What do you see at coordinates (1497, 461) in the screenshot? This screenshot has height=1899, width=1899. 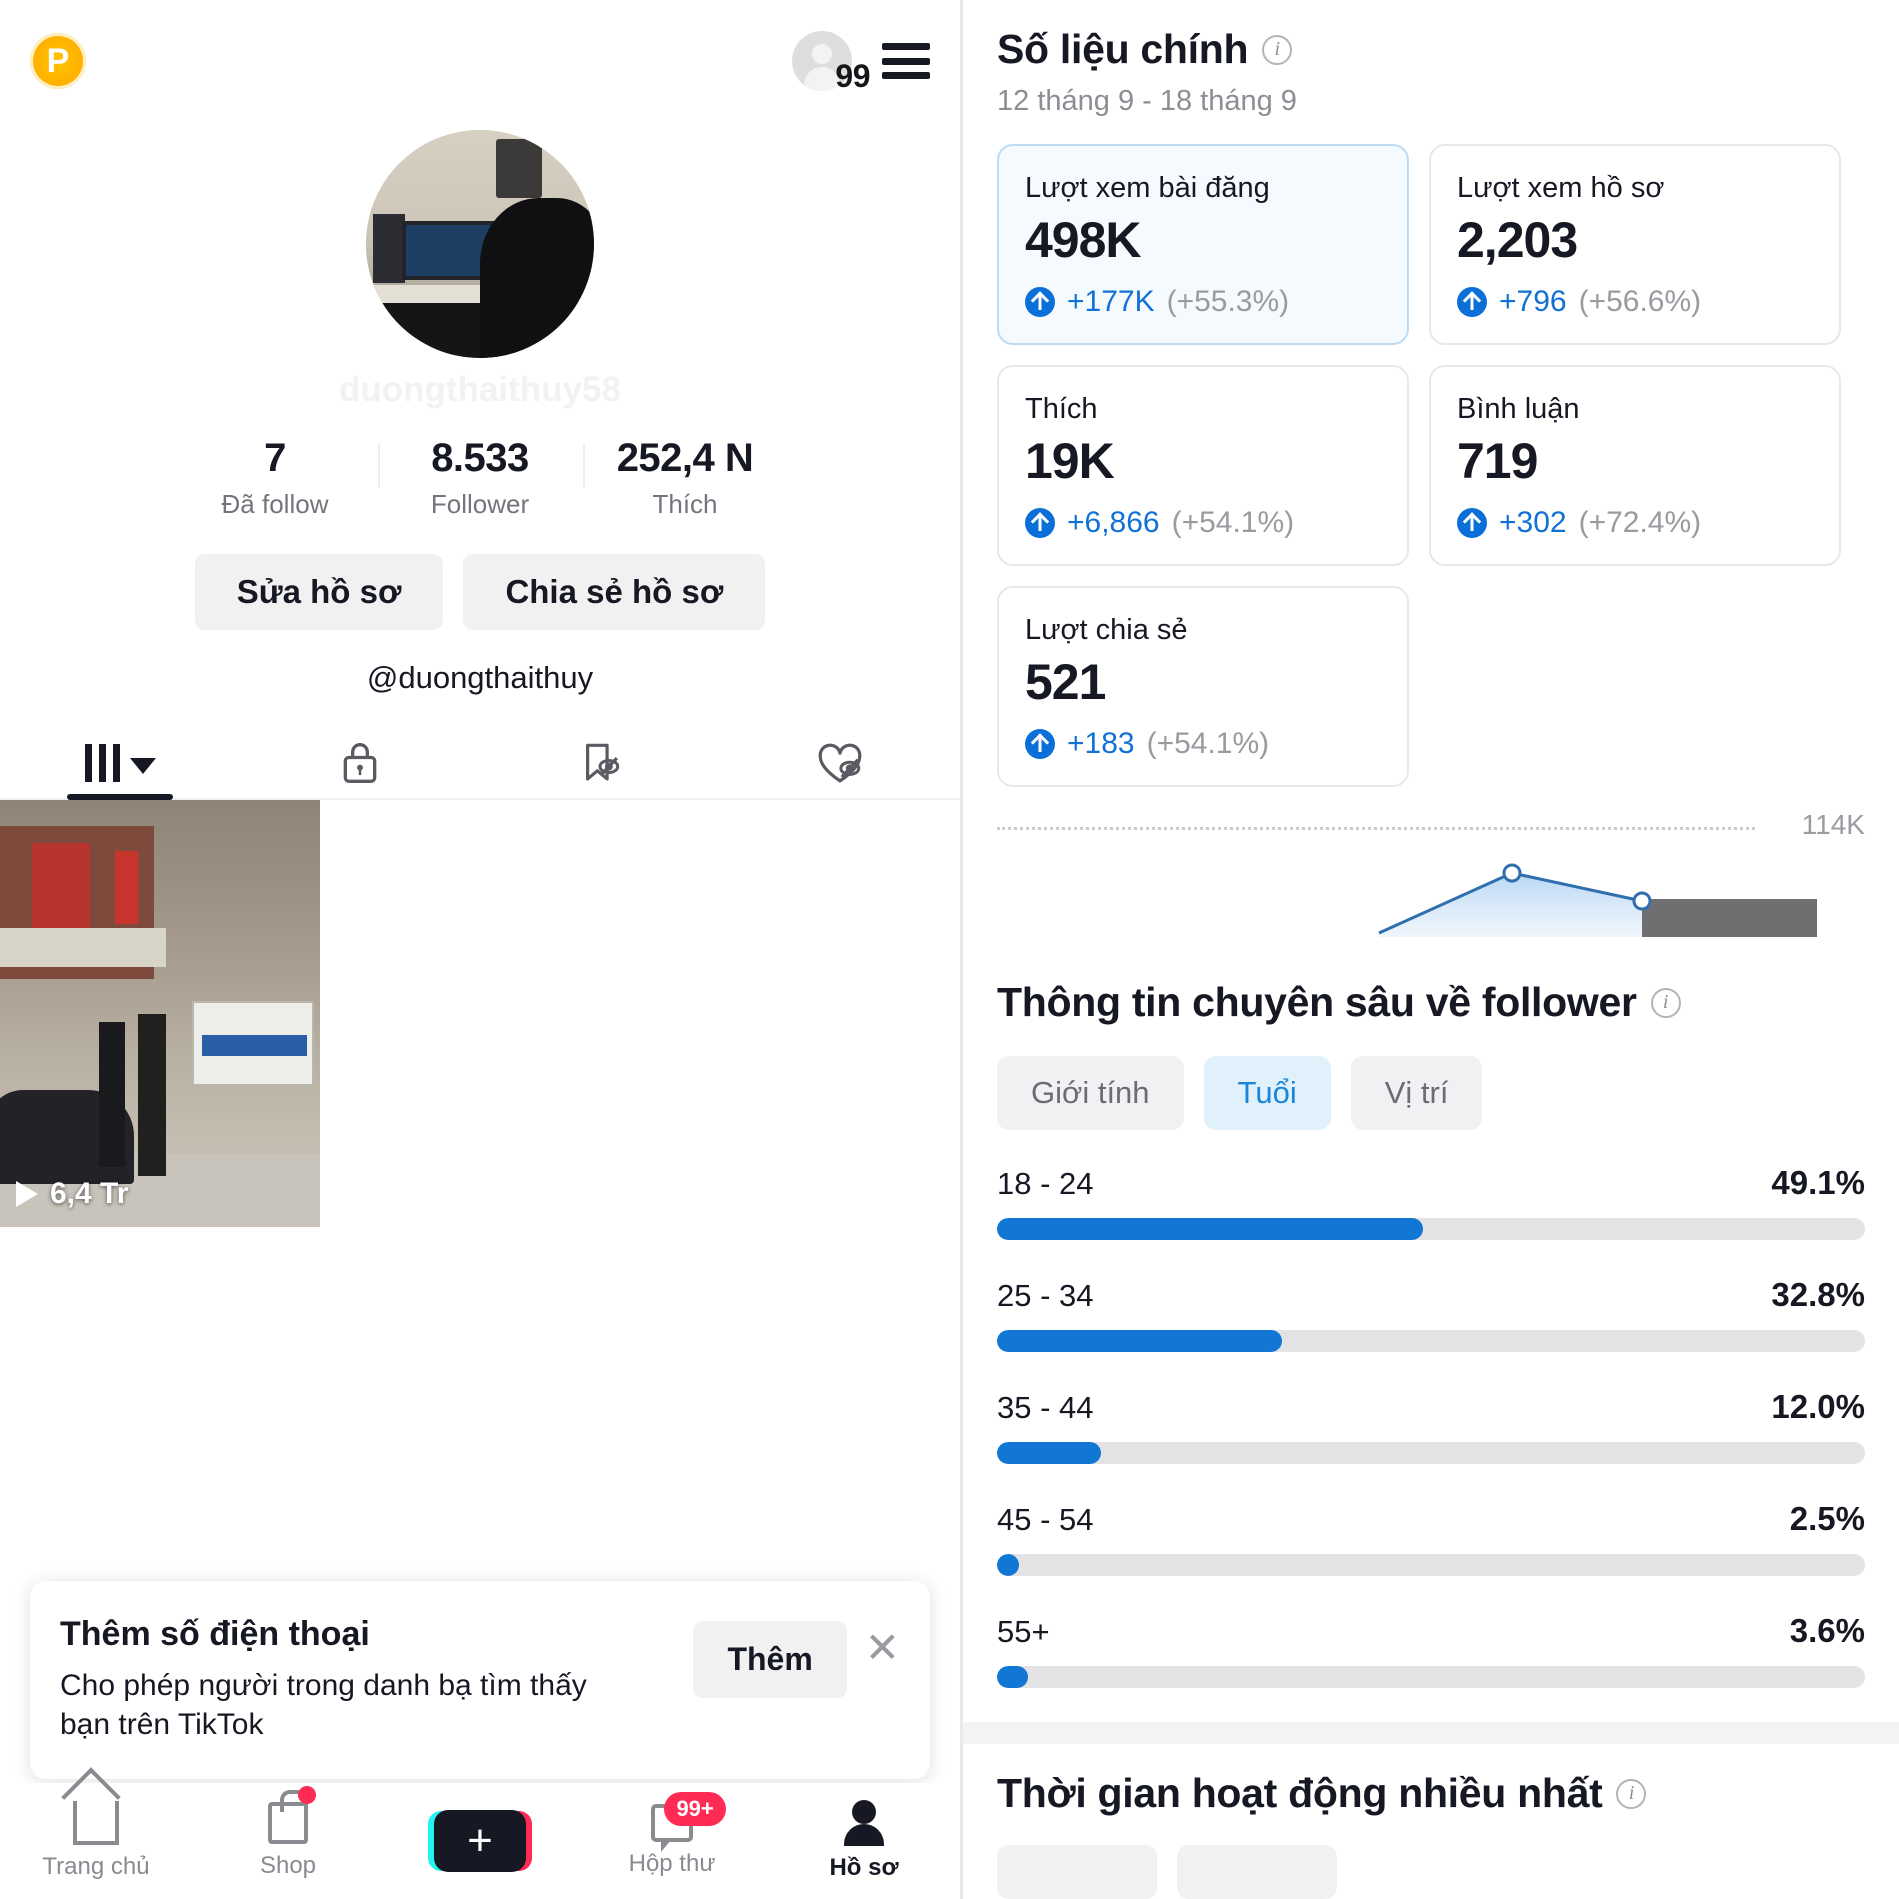 I see `metric-value: 719` at bounding box center [1497, 461].